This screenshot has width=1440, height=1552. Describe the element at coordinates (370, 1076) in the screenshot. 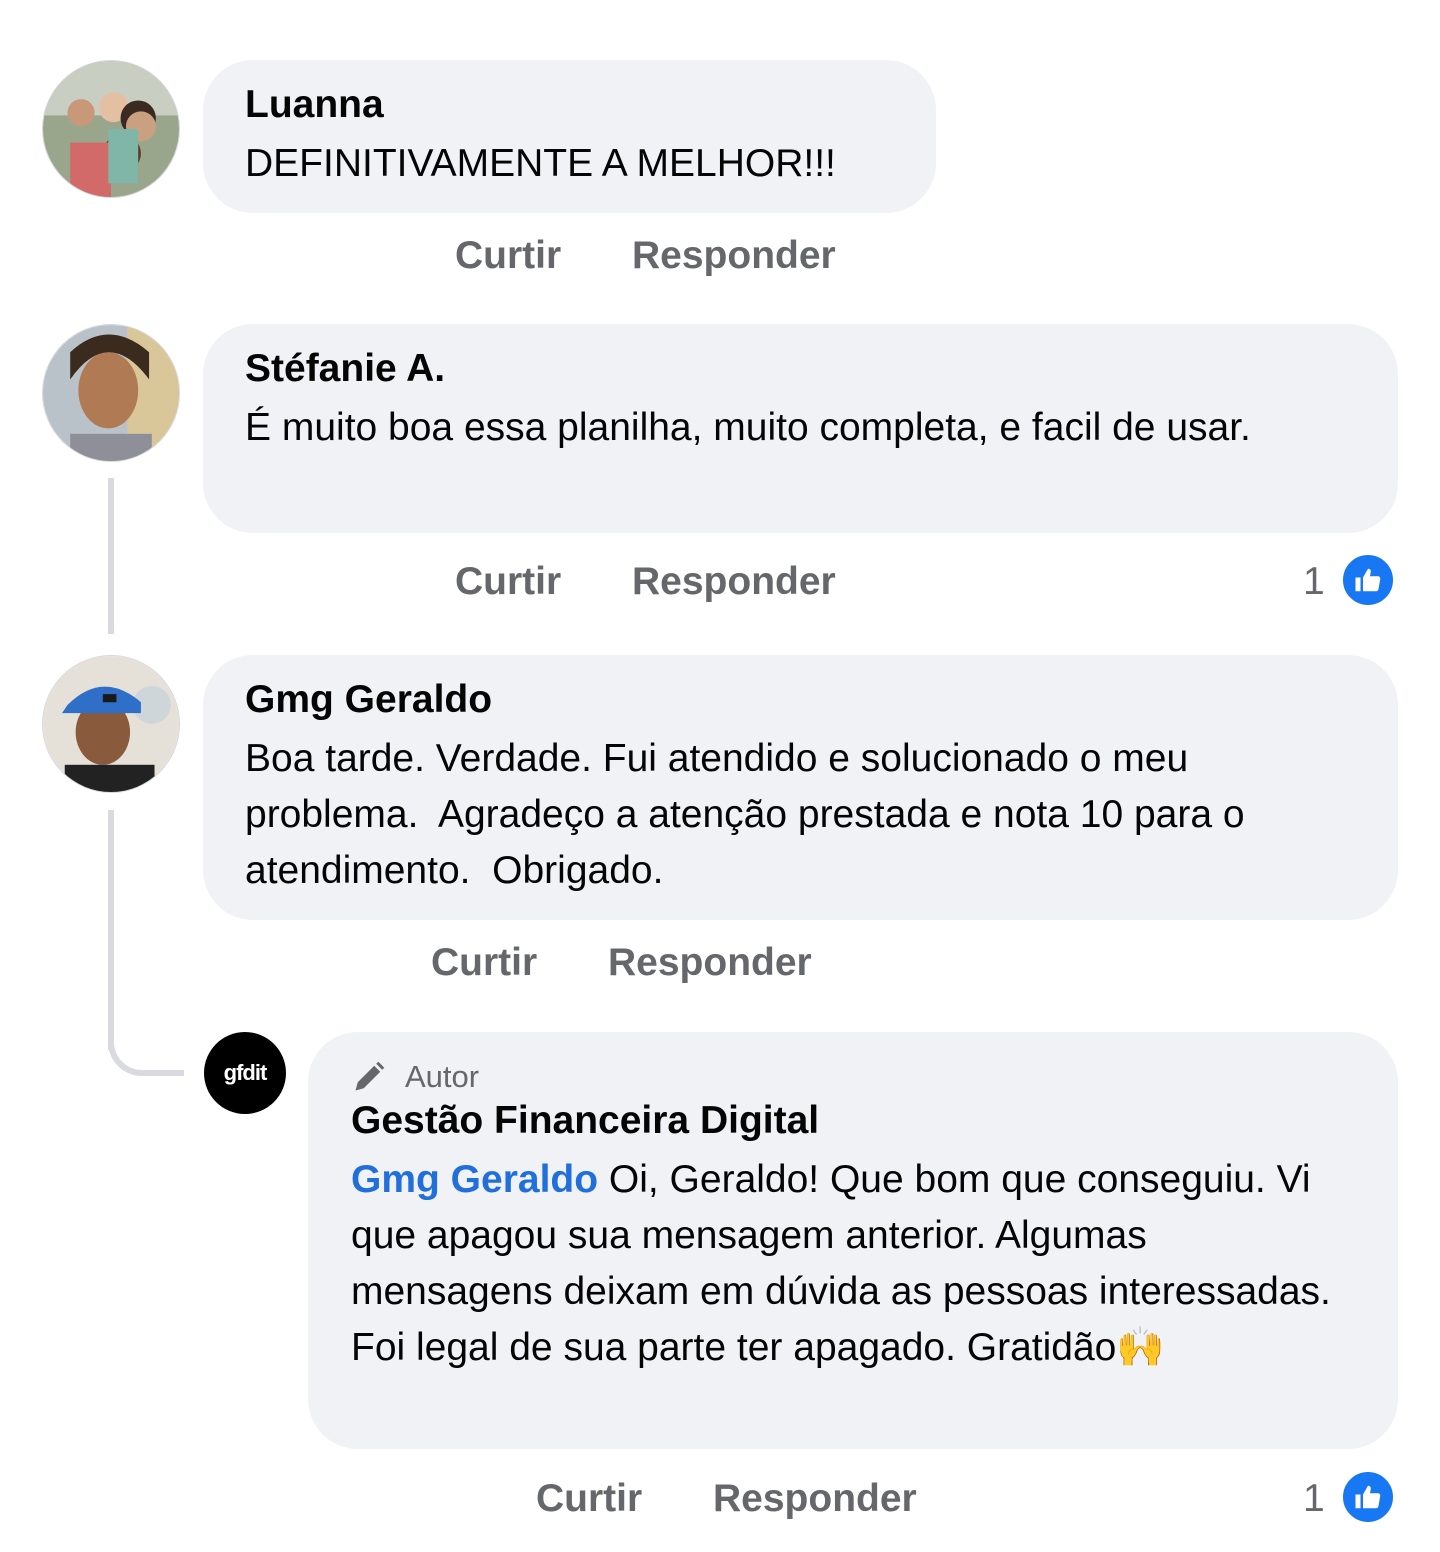

I see `pencil-icon` at that location.